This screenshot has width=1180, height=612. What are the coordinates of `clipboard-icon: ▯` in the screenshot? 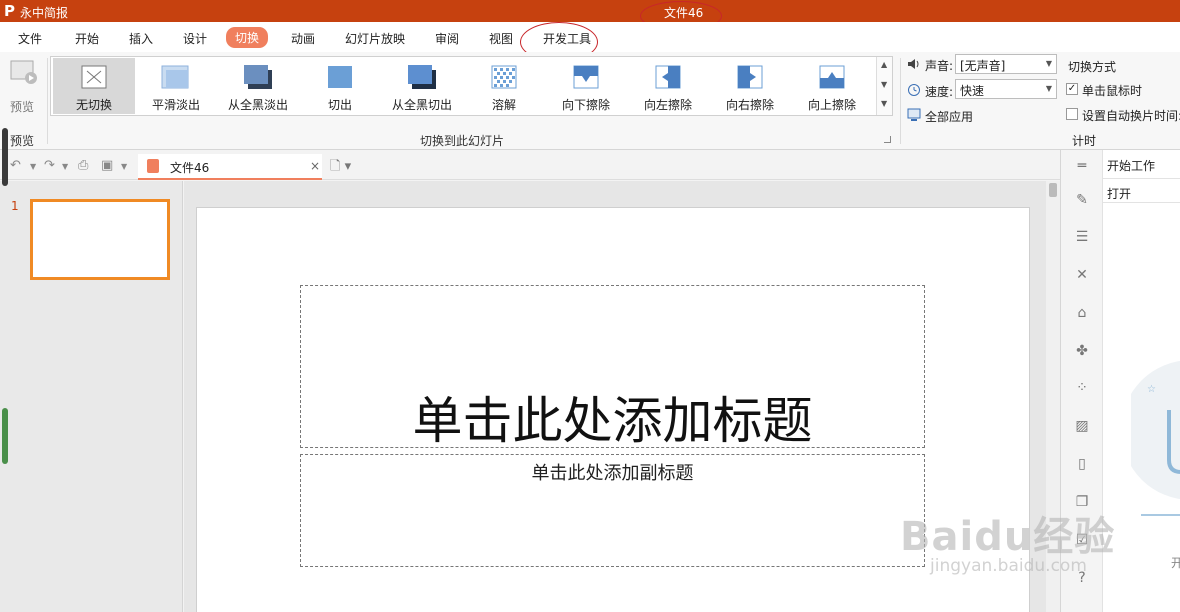 It's located at (1082, 464).